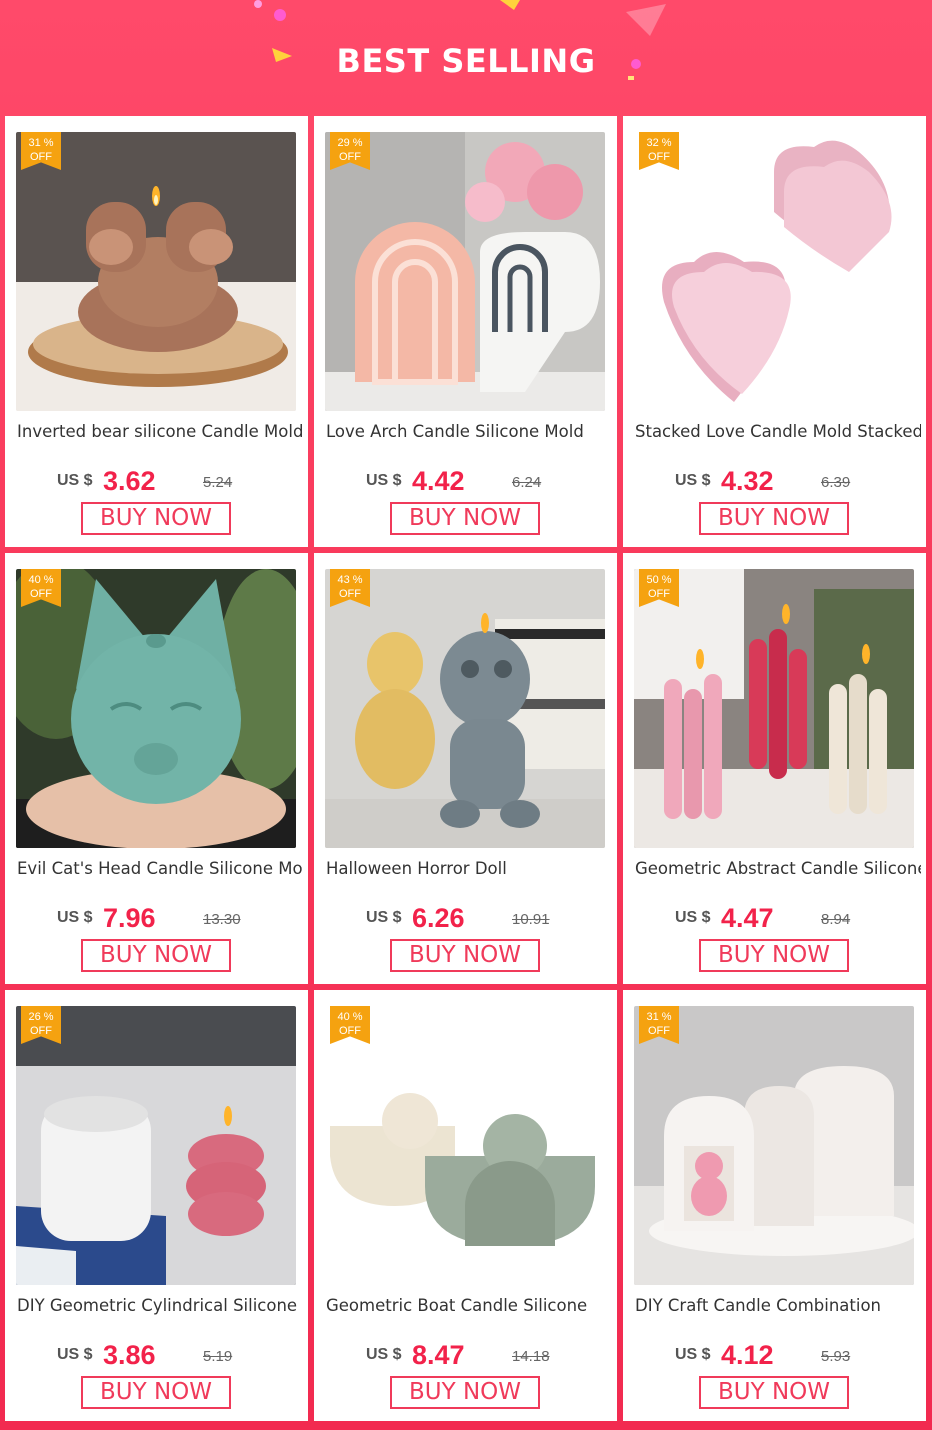 The height and width of the screenshot is (1430, 932). I want to click on best-selling-header: BEST SELLING, so click(466, 58).